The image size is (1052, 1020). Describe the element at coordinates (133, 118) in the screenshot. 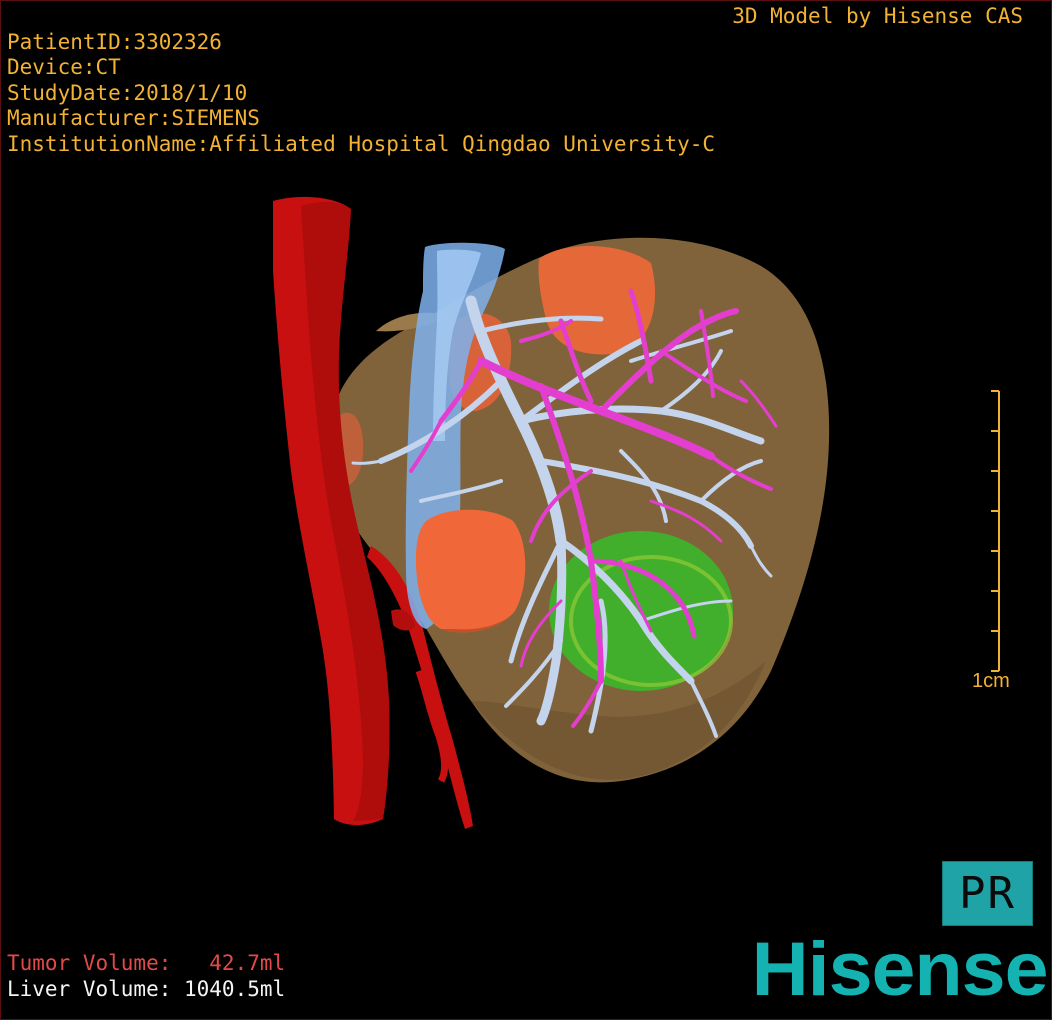

I see `manufacturer: Manufacturer:SIEMENS` at that location.